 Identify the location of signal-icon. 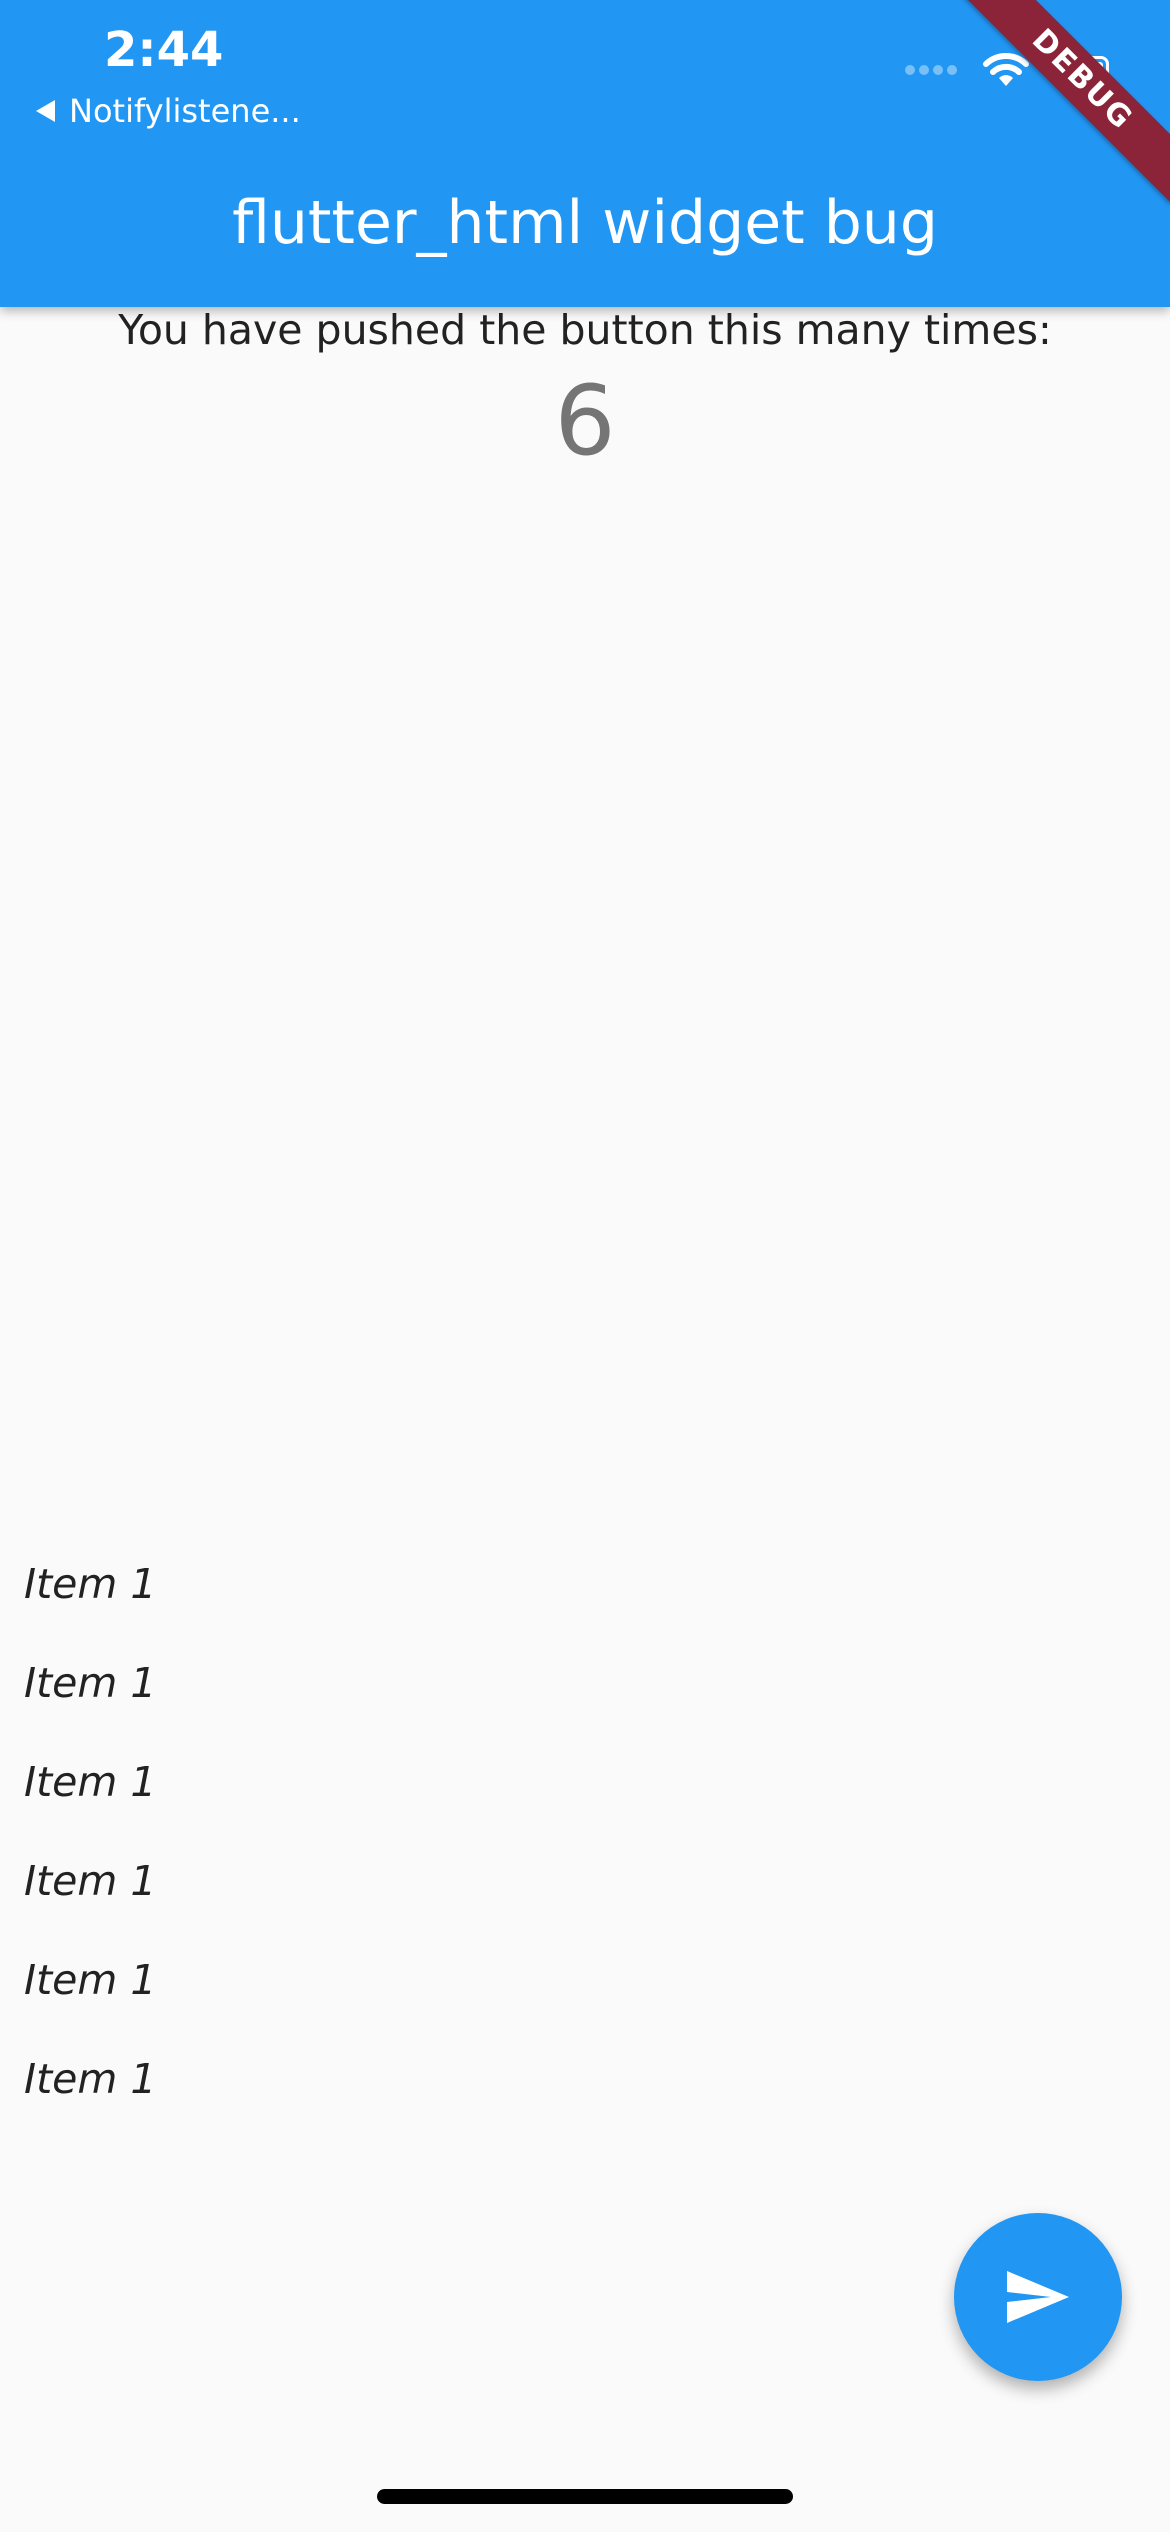
(931, 70).